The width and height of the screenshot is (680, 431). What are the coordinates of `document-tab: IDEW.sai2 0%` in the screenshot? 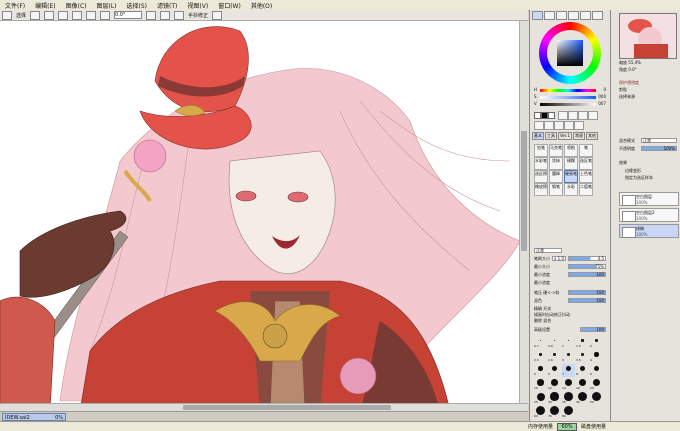 It's located at (34, 417).